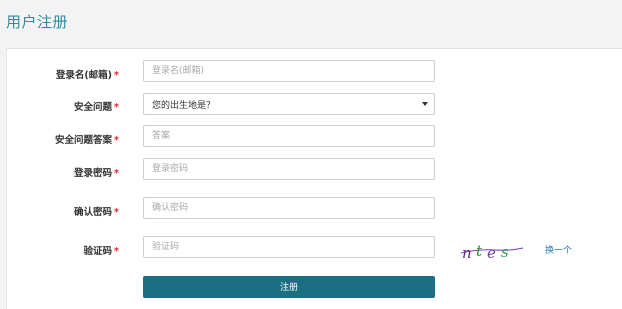  Describe the element at coordinates (289, 104) in the screenshot. I see `security-question-select: 您的出生地是？` at that location.